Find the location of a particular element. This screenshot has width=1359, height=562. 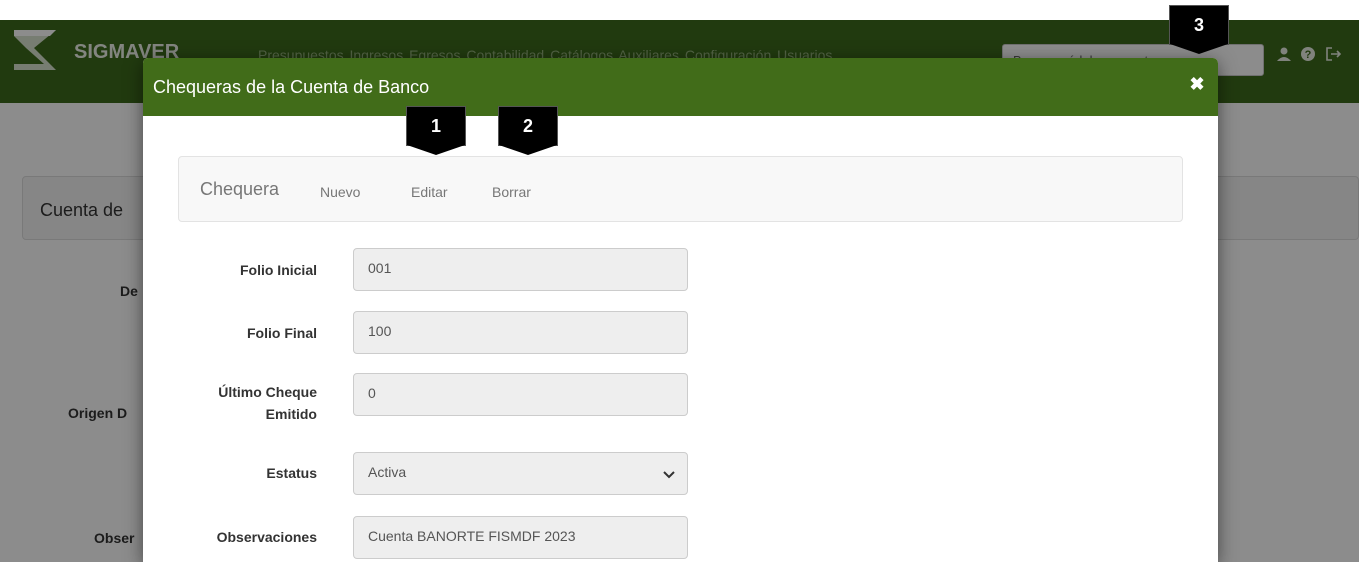

estatus-select: Activa is located at coordinates (520, 473).